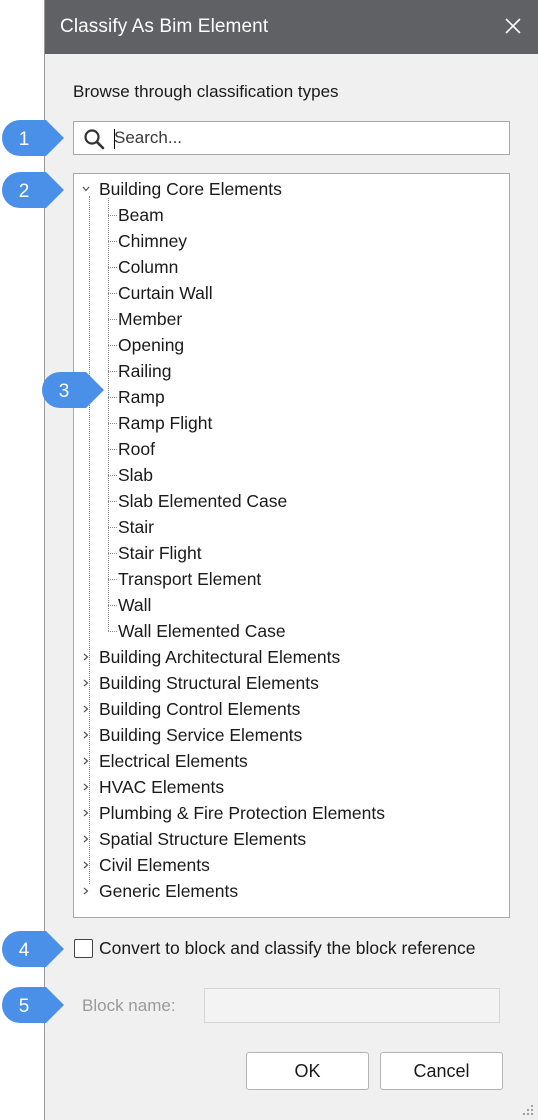 This screenshot has height=1120, width=538. What do you see at coordinates (291, 449) in the screenshot?
I see `tree-item-roof: Roof` at bounding box center [291, 449].